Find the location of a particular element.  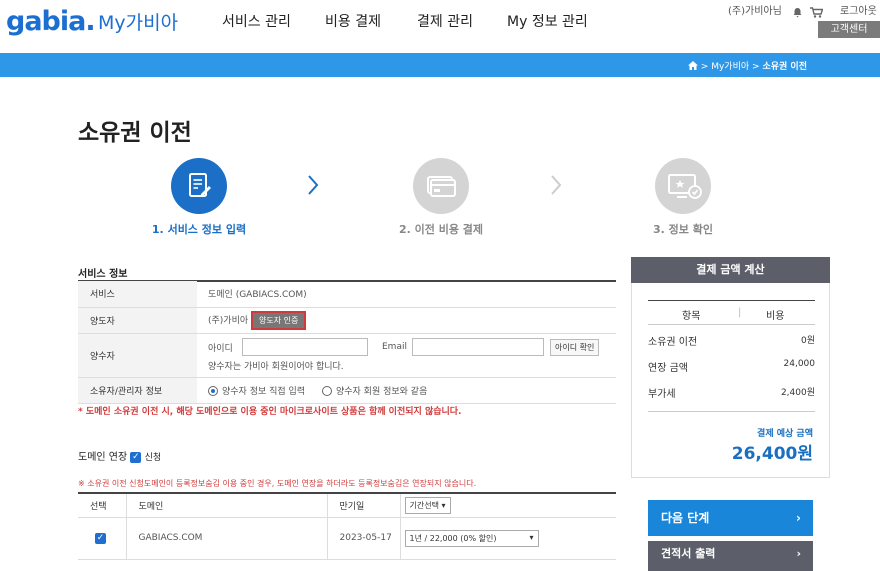

service-value: 도메인 (GABIACS.COM) is located at coordinates (406, 294).